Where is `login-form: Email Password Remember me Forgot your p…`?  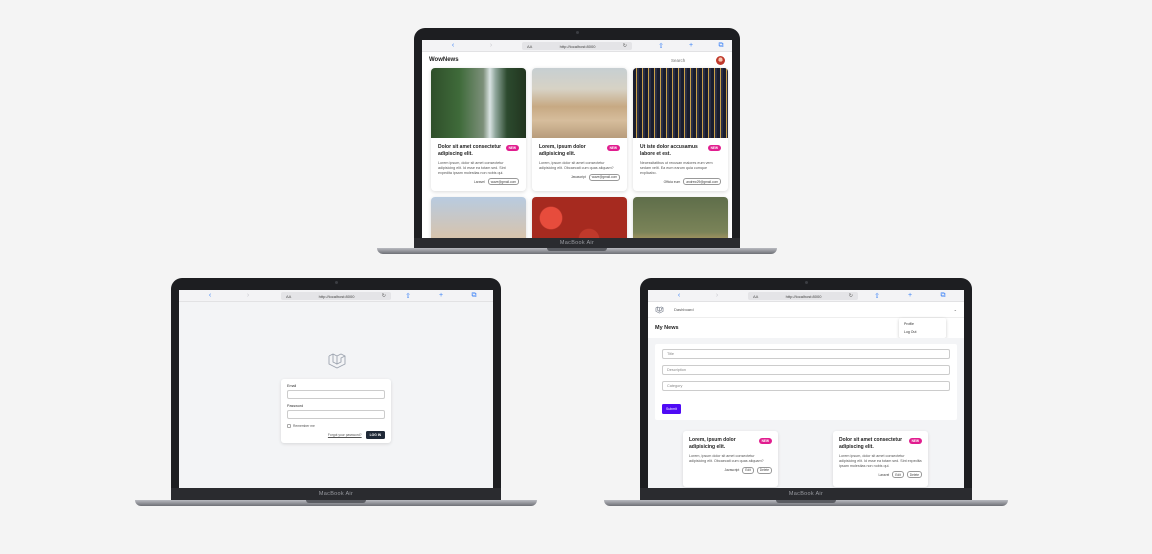 login-form: Email Password Remember me Forgot your p… is located at coordinates (336, 411).